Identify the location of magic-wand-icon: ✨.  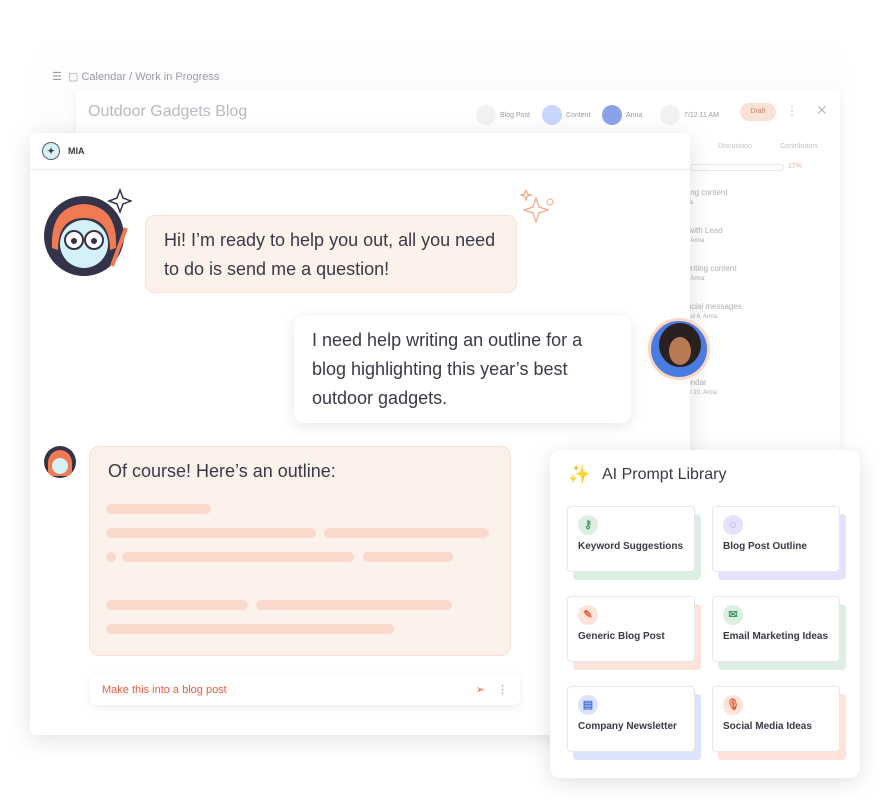
(579, 474).